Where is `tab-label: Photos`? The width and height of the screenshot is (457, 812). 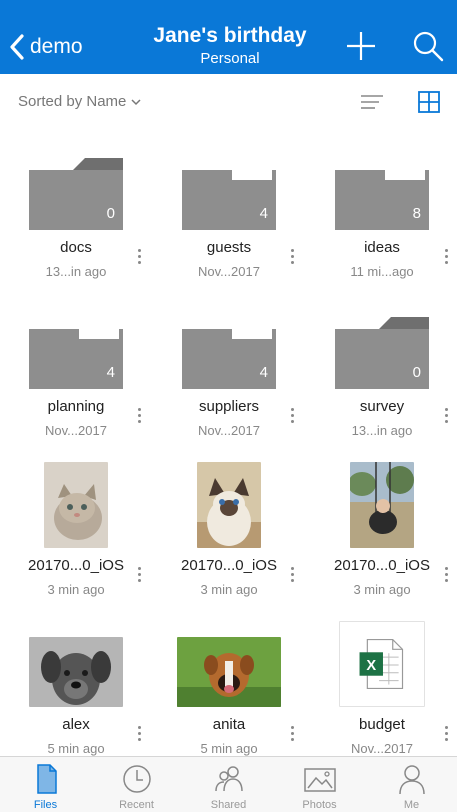 tab-label: Photos is located at coordinates (319, 805).